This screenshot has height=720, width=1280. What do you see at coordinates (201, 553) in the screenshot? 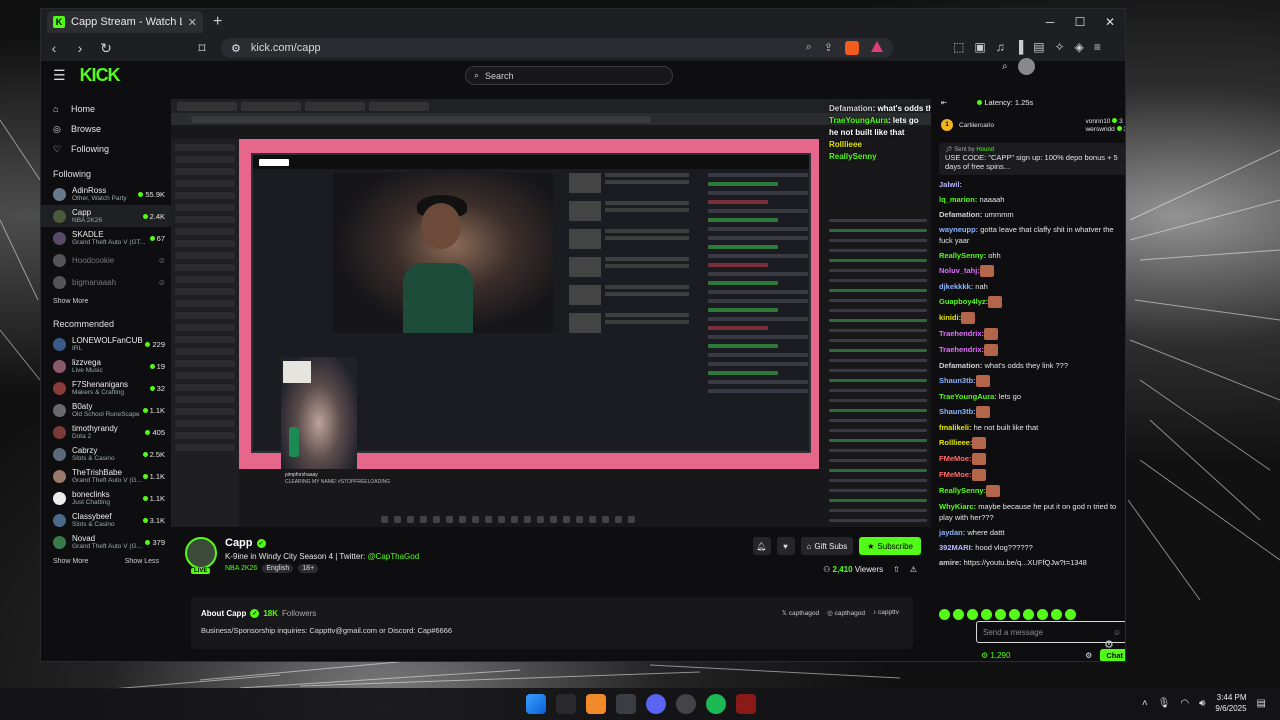
I see `streamer-avatar` at bounding box center [201, 553].